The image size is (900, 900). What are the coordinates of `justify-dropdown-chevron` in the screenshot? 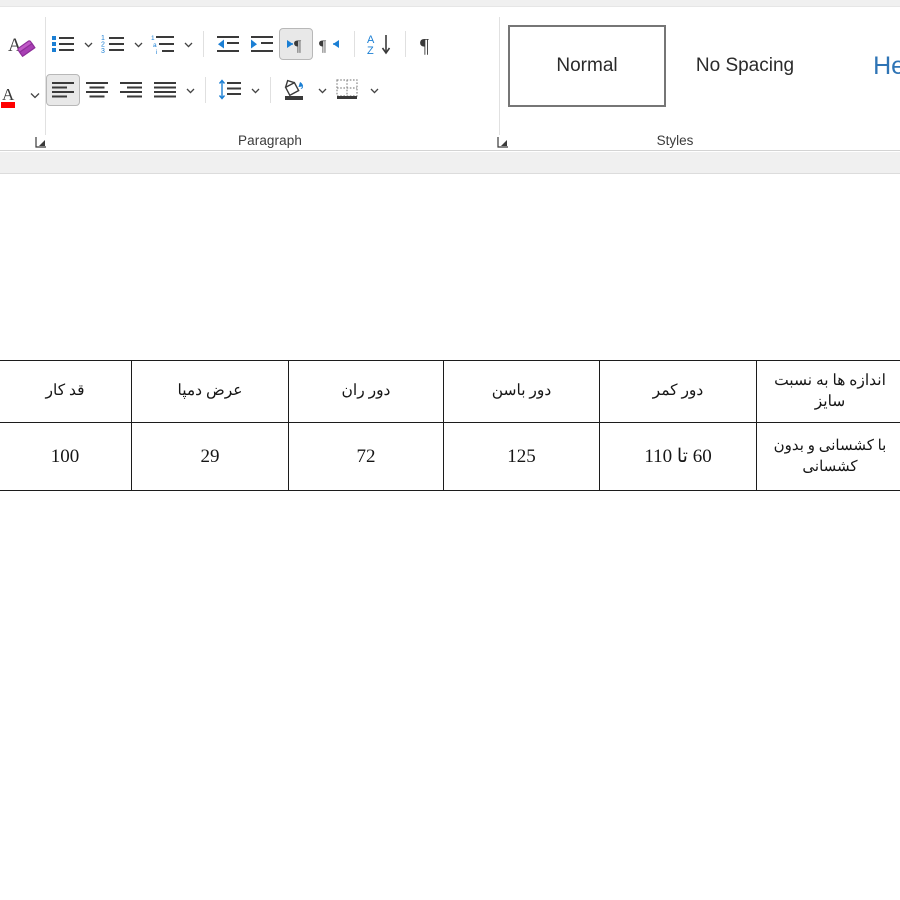 It's located at (190, 90).